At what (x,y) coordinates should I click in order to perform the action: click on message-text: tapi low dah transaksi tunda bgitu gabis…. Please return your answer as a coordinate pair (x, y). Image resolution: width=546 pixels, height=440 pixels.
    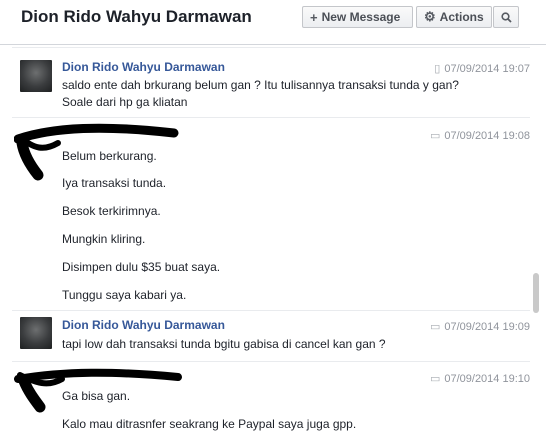
    Looking at the image, I should click on (224, 344).